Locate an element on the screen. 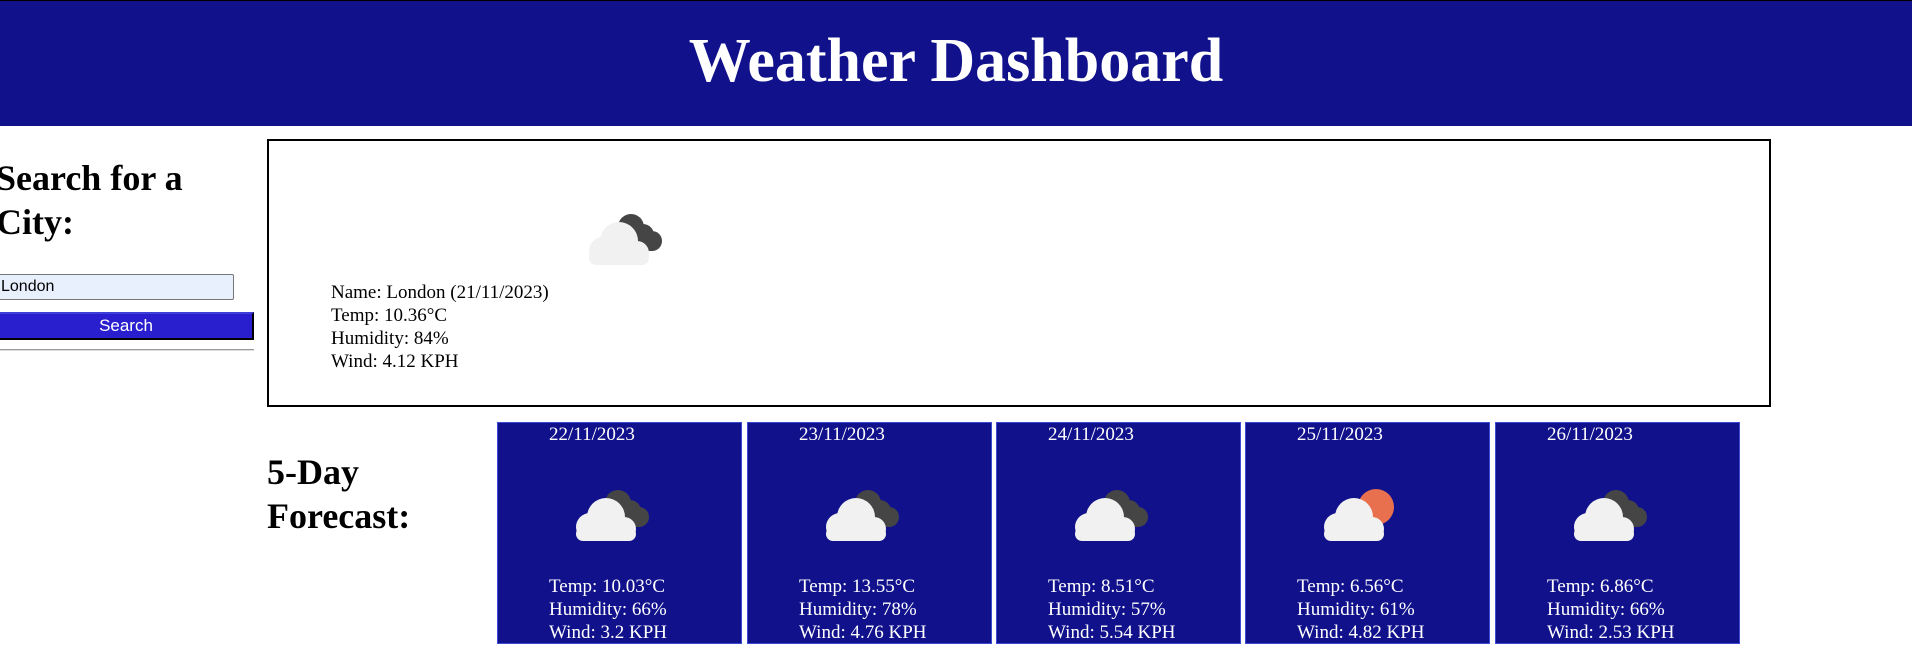  forecast-heading-text: 5-Day Forecast: is located at coordinates (339, 494).